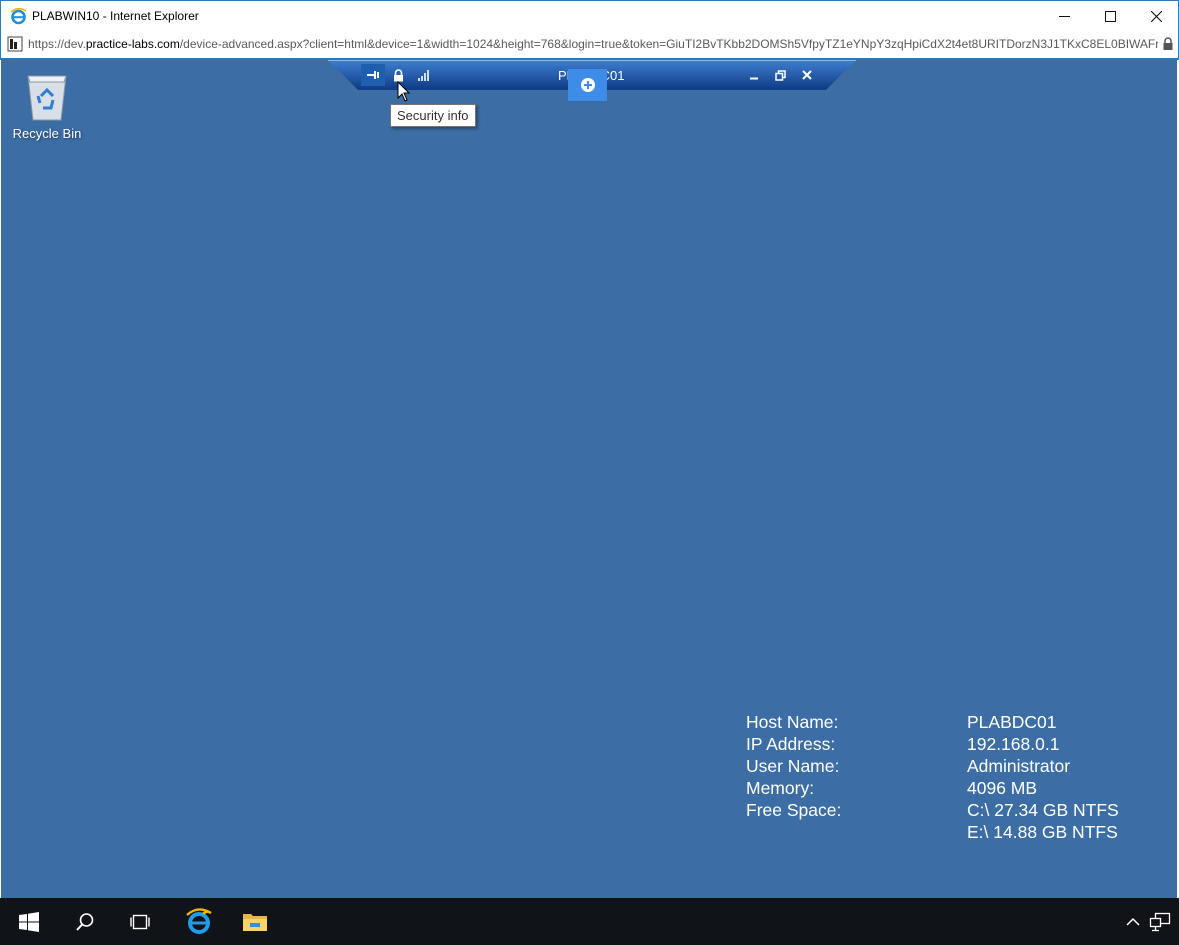 Image resolution: width=1179 pixels, height=945 pixels. I want to click on bginfo-value: 192.168.0.1, so click(1013, 744).